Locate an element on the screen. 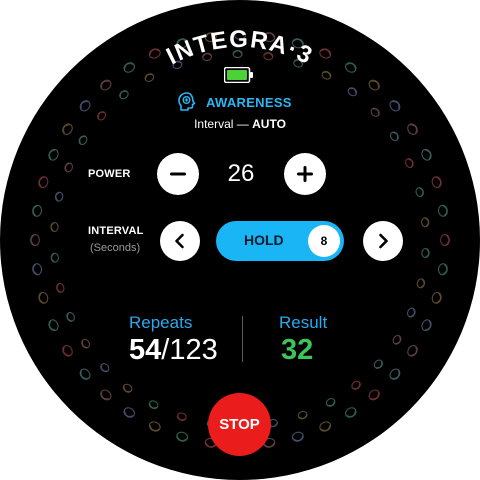 This screenshot has width=480, height=480. power-decrease-button is located at coordinates (178, 174).